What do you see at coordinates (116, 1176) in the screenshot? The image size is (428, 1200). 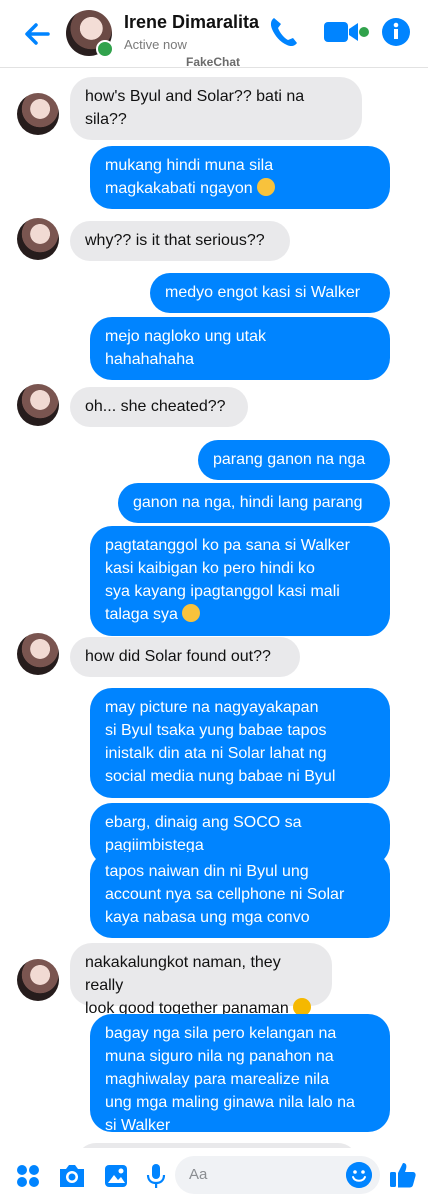 I see `gallery-icon` at bounding box center [116, 1176].